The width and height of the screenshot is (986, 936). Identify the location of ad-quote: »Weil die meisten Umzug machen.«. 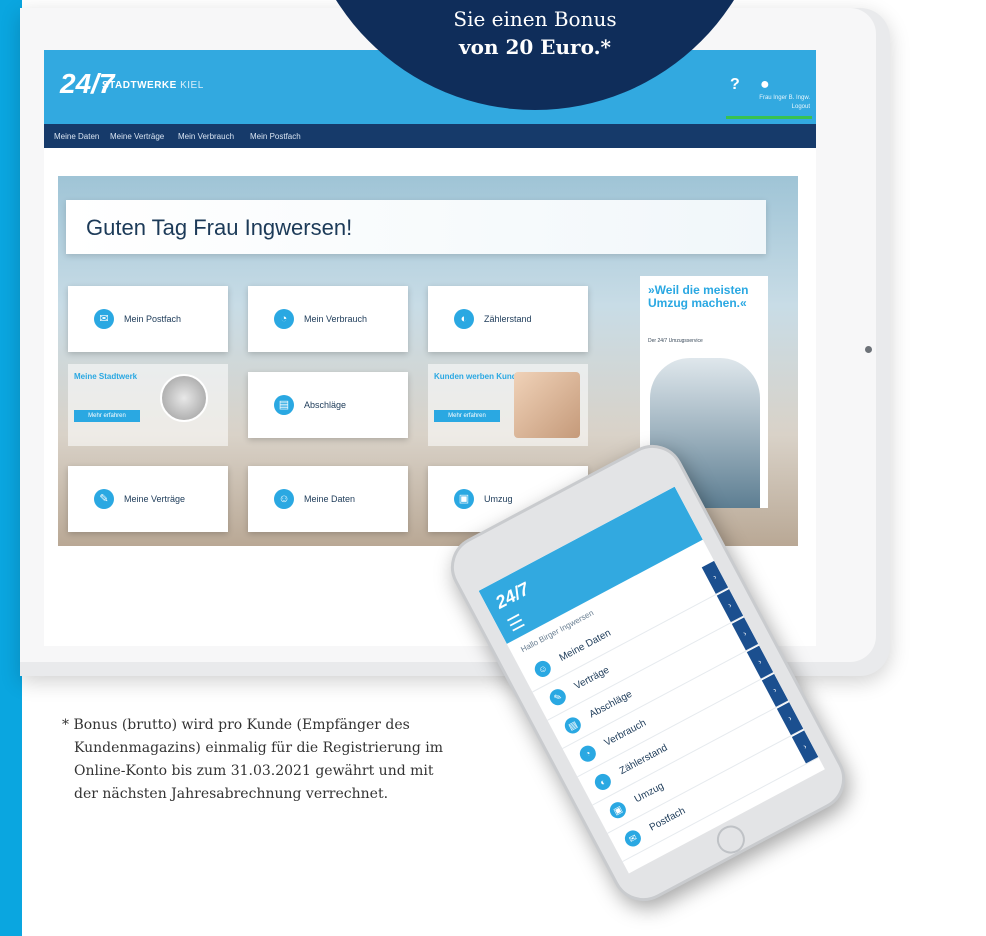
(698, 296).